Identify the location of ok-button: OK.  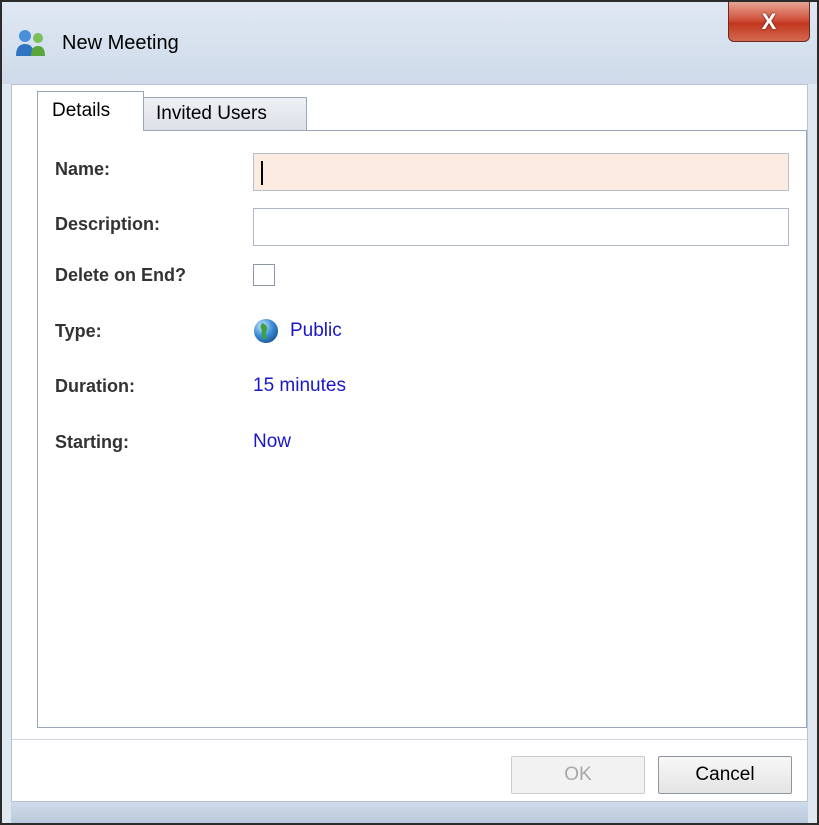
(578, 775).